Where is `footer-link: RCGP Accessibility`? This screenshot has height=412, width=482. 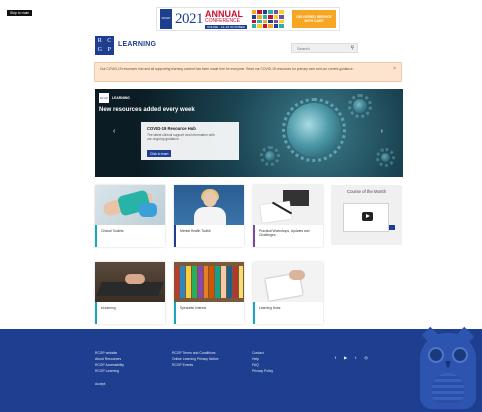 footer-link: RCGP Accessibility is located at coordinates (109, 365).